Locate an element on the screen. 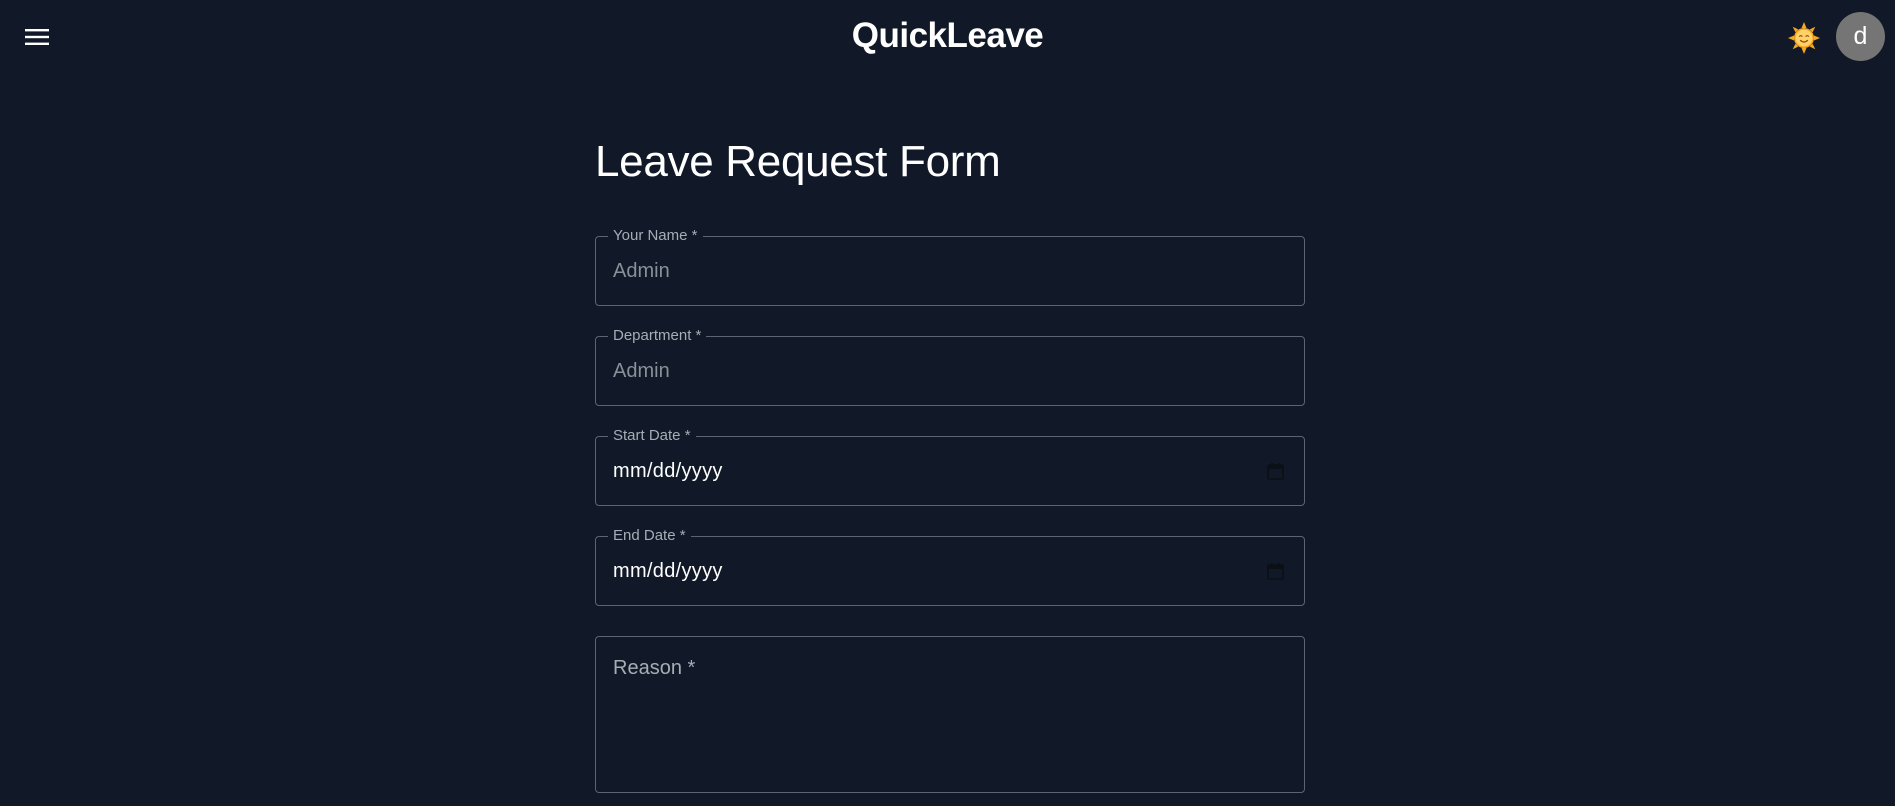  sun-face-icon is located at coordinates (1804, 38).